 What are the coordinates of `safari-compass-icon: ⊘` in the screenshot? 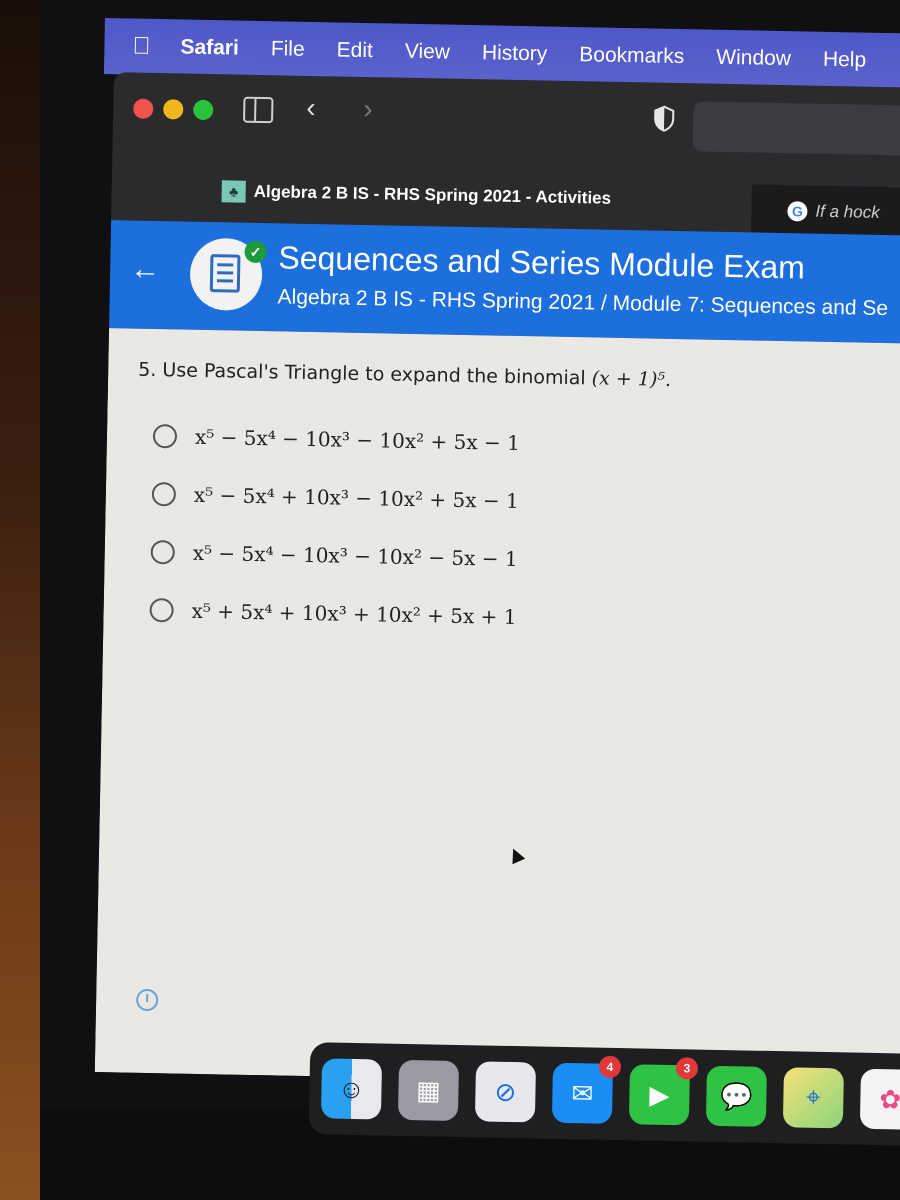 It's located at (505, 1091).